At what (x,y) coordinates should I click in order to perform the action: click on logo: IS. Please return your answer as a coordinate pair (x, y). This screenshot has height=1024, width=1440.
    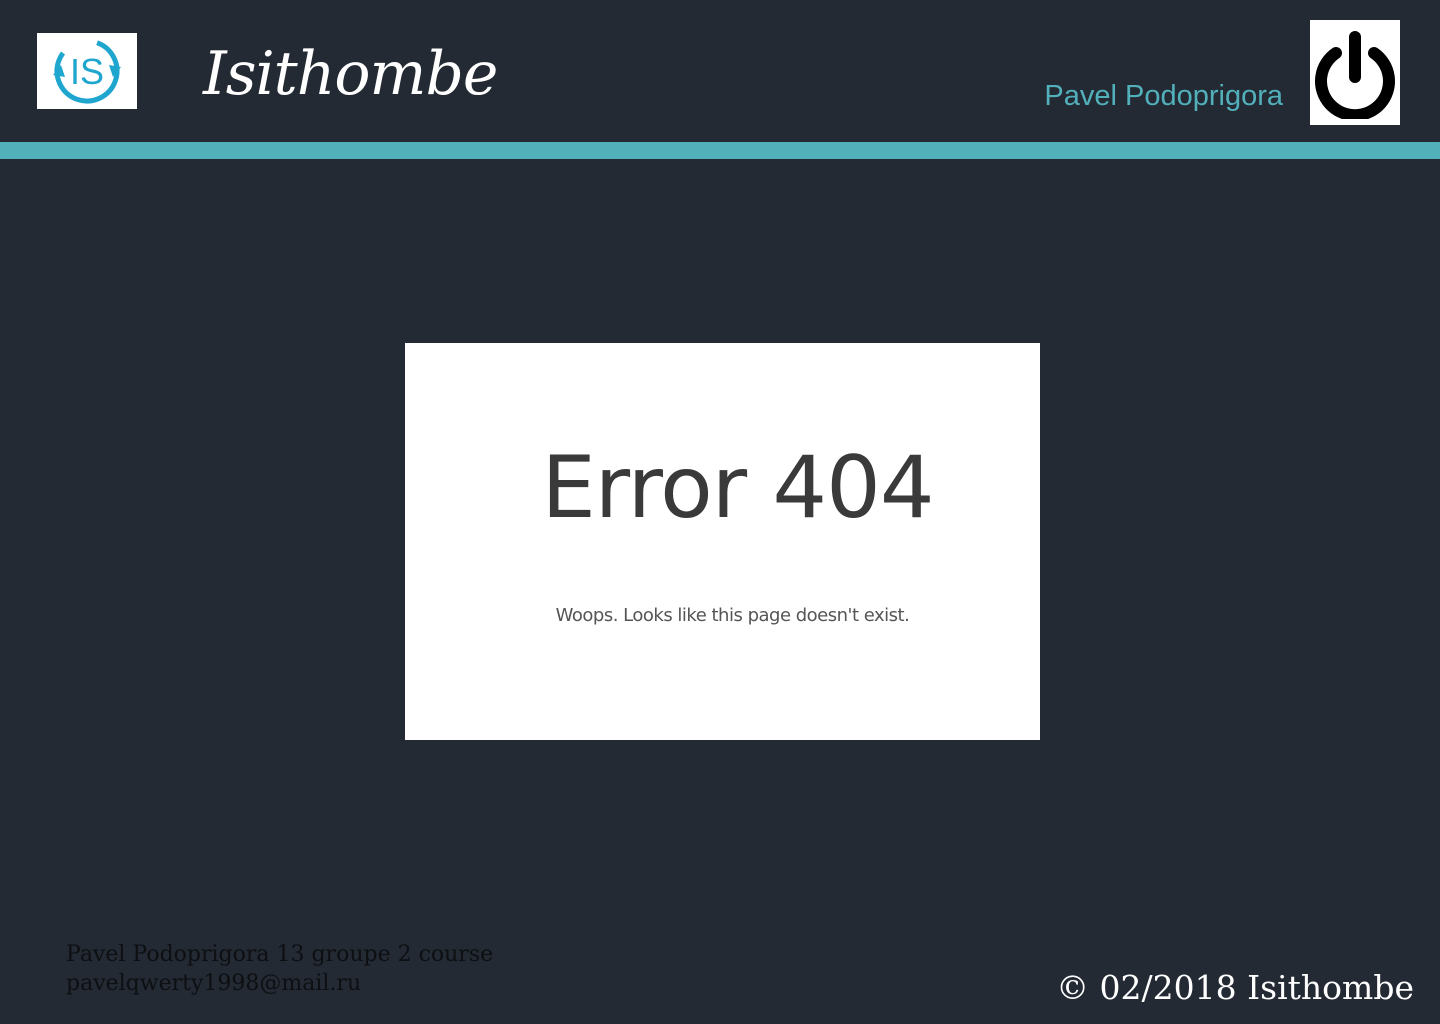
    Looking at the image, I should click on (87, 71).